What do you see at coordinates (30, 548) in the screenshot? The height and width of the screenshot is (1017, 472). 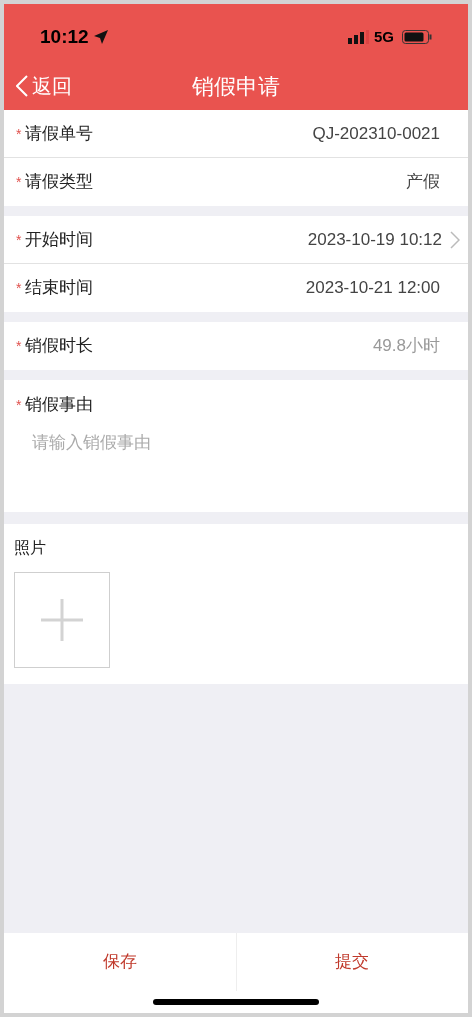 I see `photo-label: 照片` at bounding box center [30, 548].